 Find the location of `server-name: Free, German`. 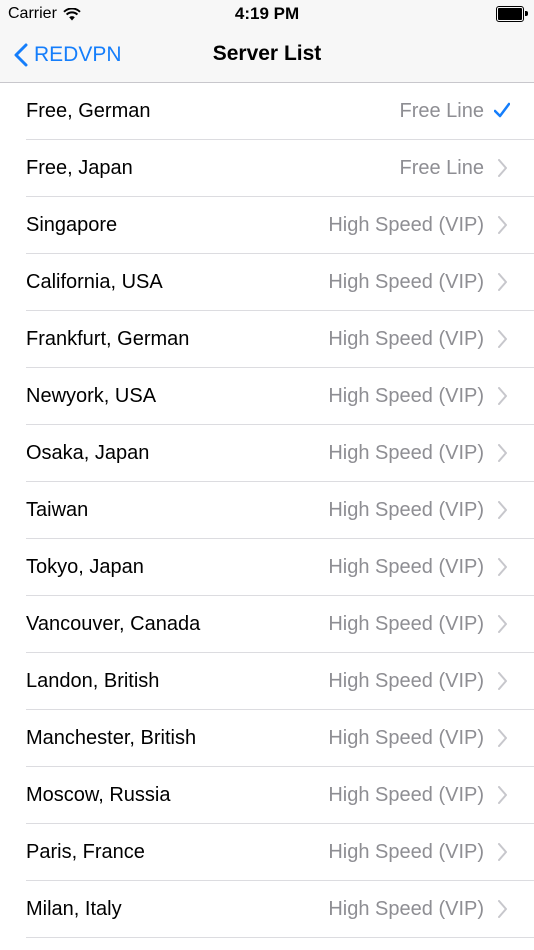

server-name: Free, German is located at coordinates (88, 111).